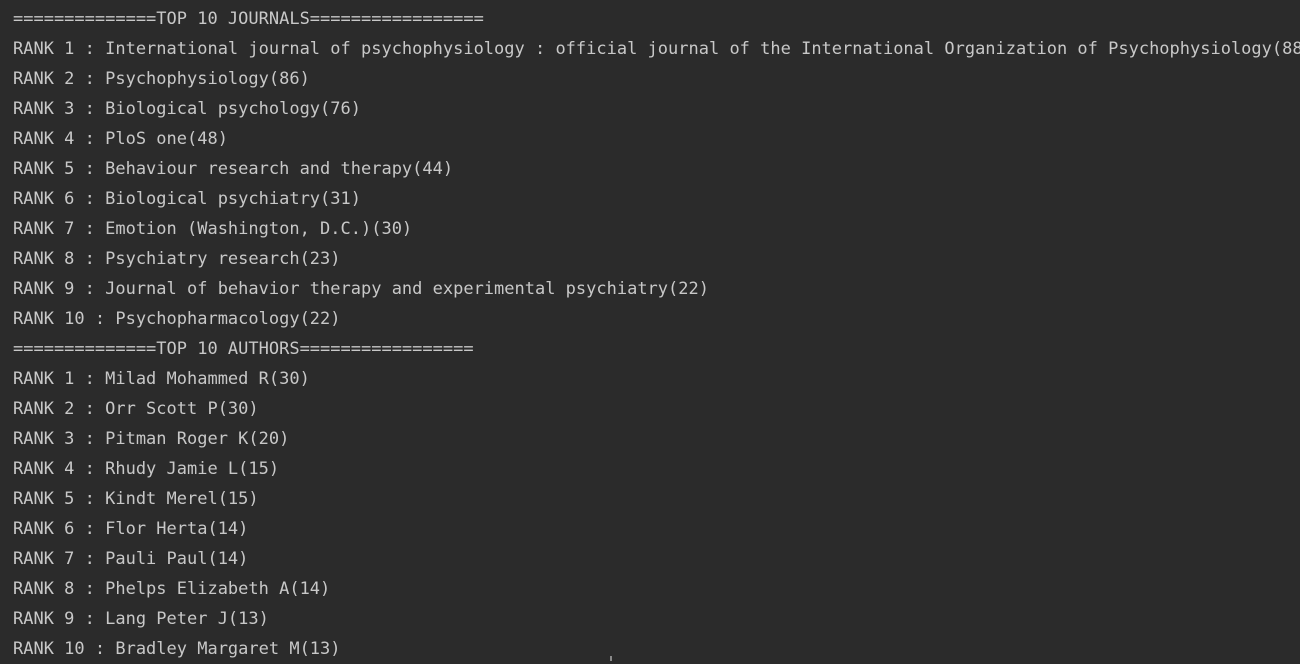 The width and height of the screenshot is (1300, 664). Describe the element at coordinates (177, 649) in the screenshot. I see `author-rank-line: RANK 10 : Bradley Margaret M(13)` at that location.